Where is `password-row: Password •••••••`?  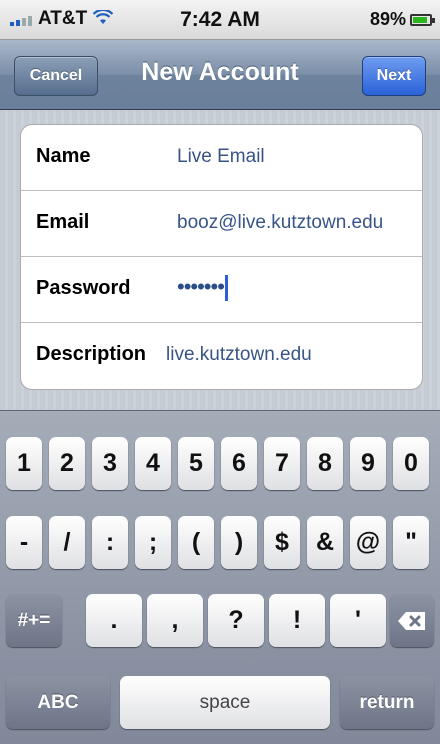 password-row: Password ••••••• is located at coordinates (221, 290).